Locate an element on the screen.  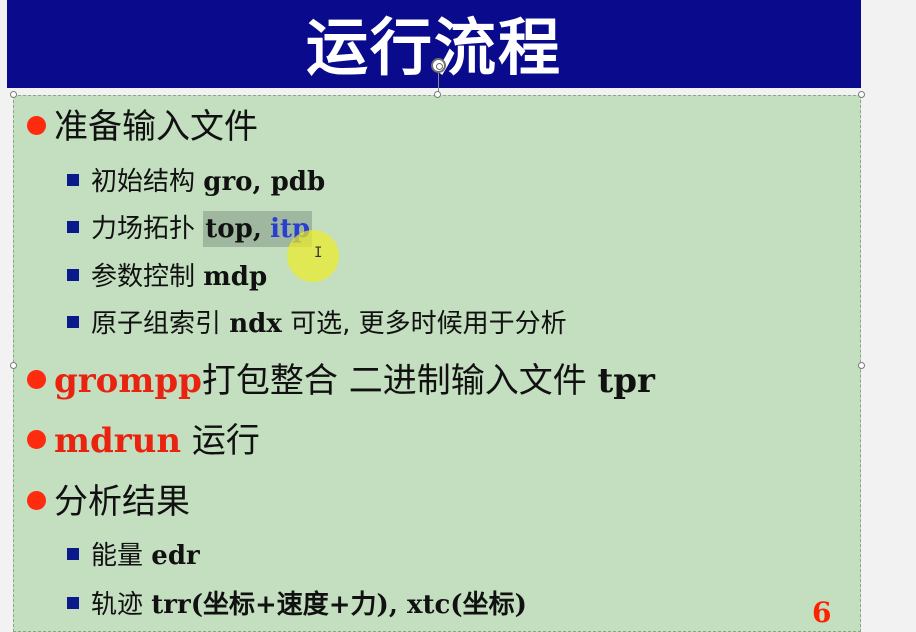
bullet-prepare-inputs: 准备输入文件 is located at coordinates (142, 127).